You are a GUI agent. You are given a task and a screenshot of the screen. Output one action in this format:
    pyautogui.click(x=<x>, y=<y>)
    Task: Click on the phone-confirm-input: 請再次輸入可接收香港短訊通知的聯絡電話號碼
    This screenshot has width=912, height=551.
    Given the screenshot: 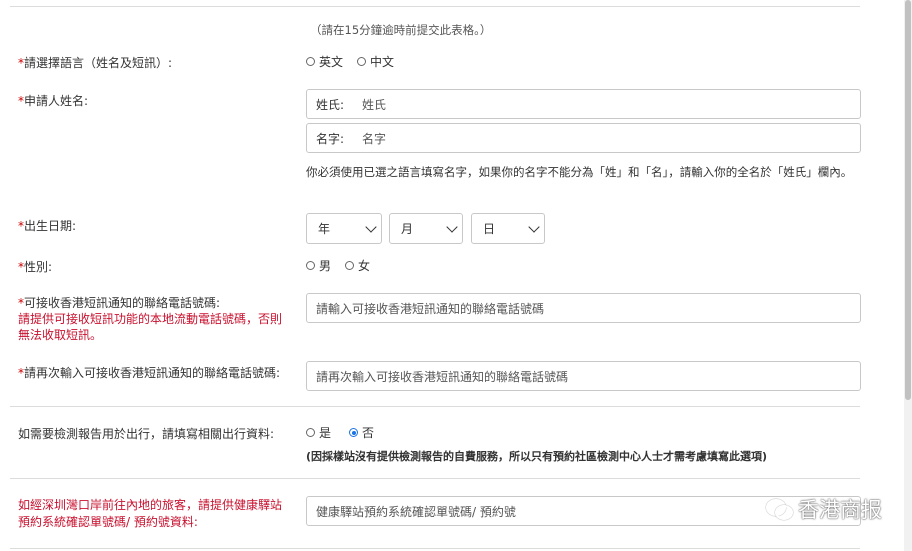 What is the action you would take?
    pyautogui.click(x=583, y=376)
    